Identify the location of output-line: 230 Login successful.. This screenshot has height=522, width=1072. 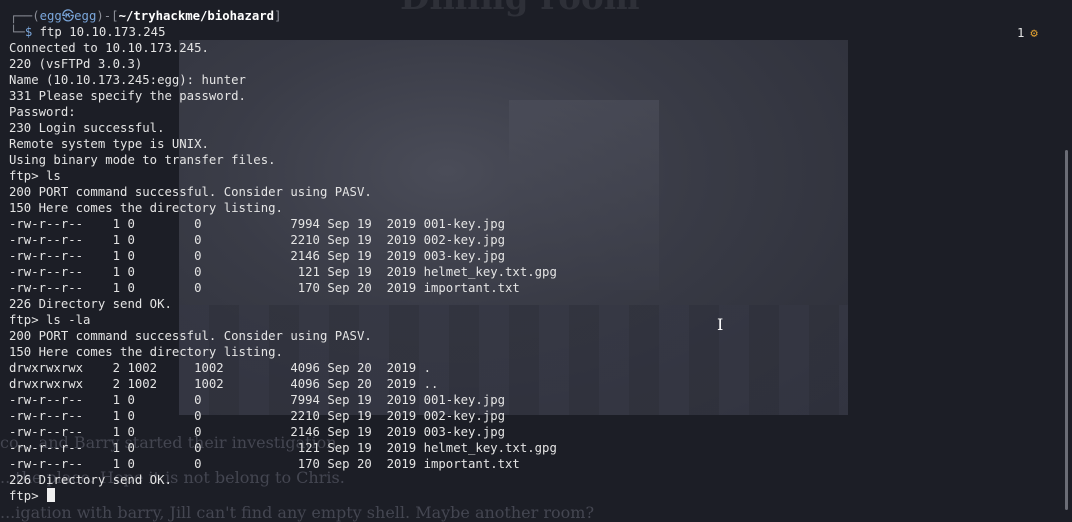
(87, 128).